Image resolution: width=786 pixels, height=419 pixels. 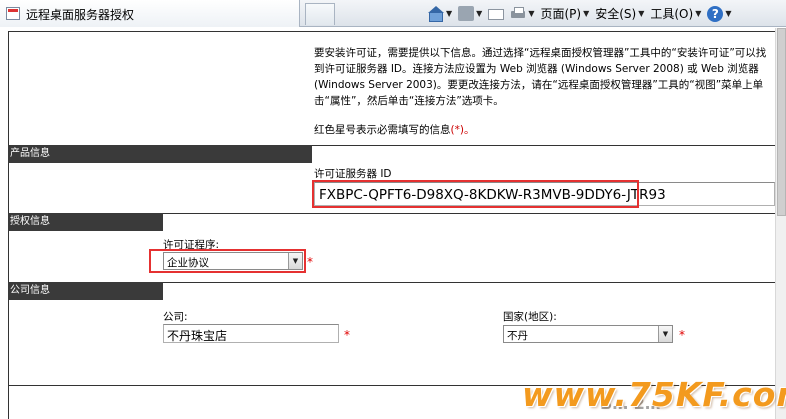 I want to click on mail-button, so click(x=496, y=14).